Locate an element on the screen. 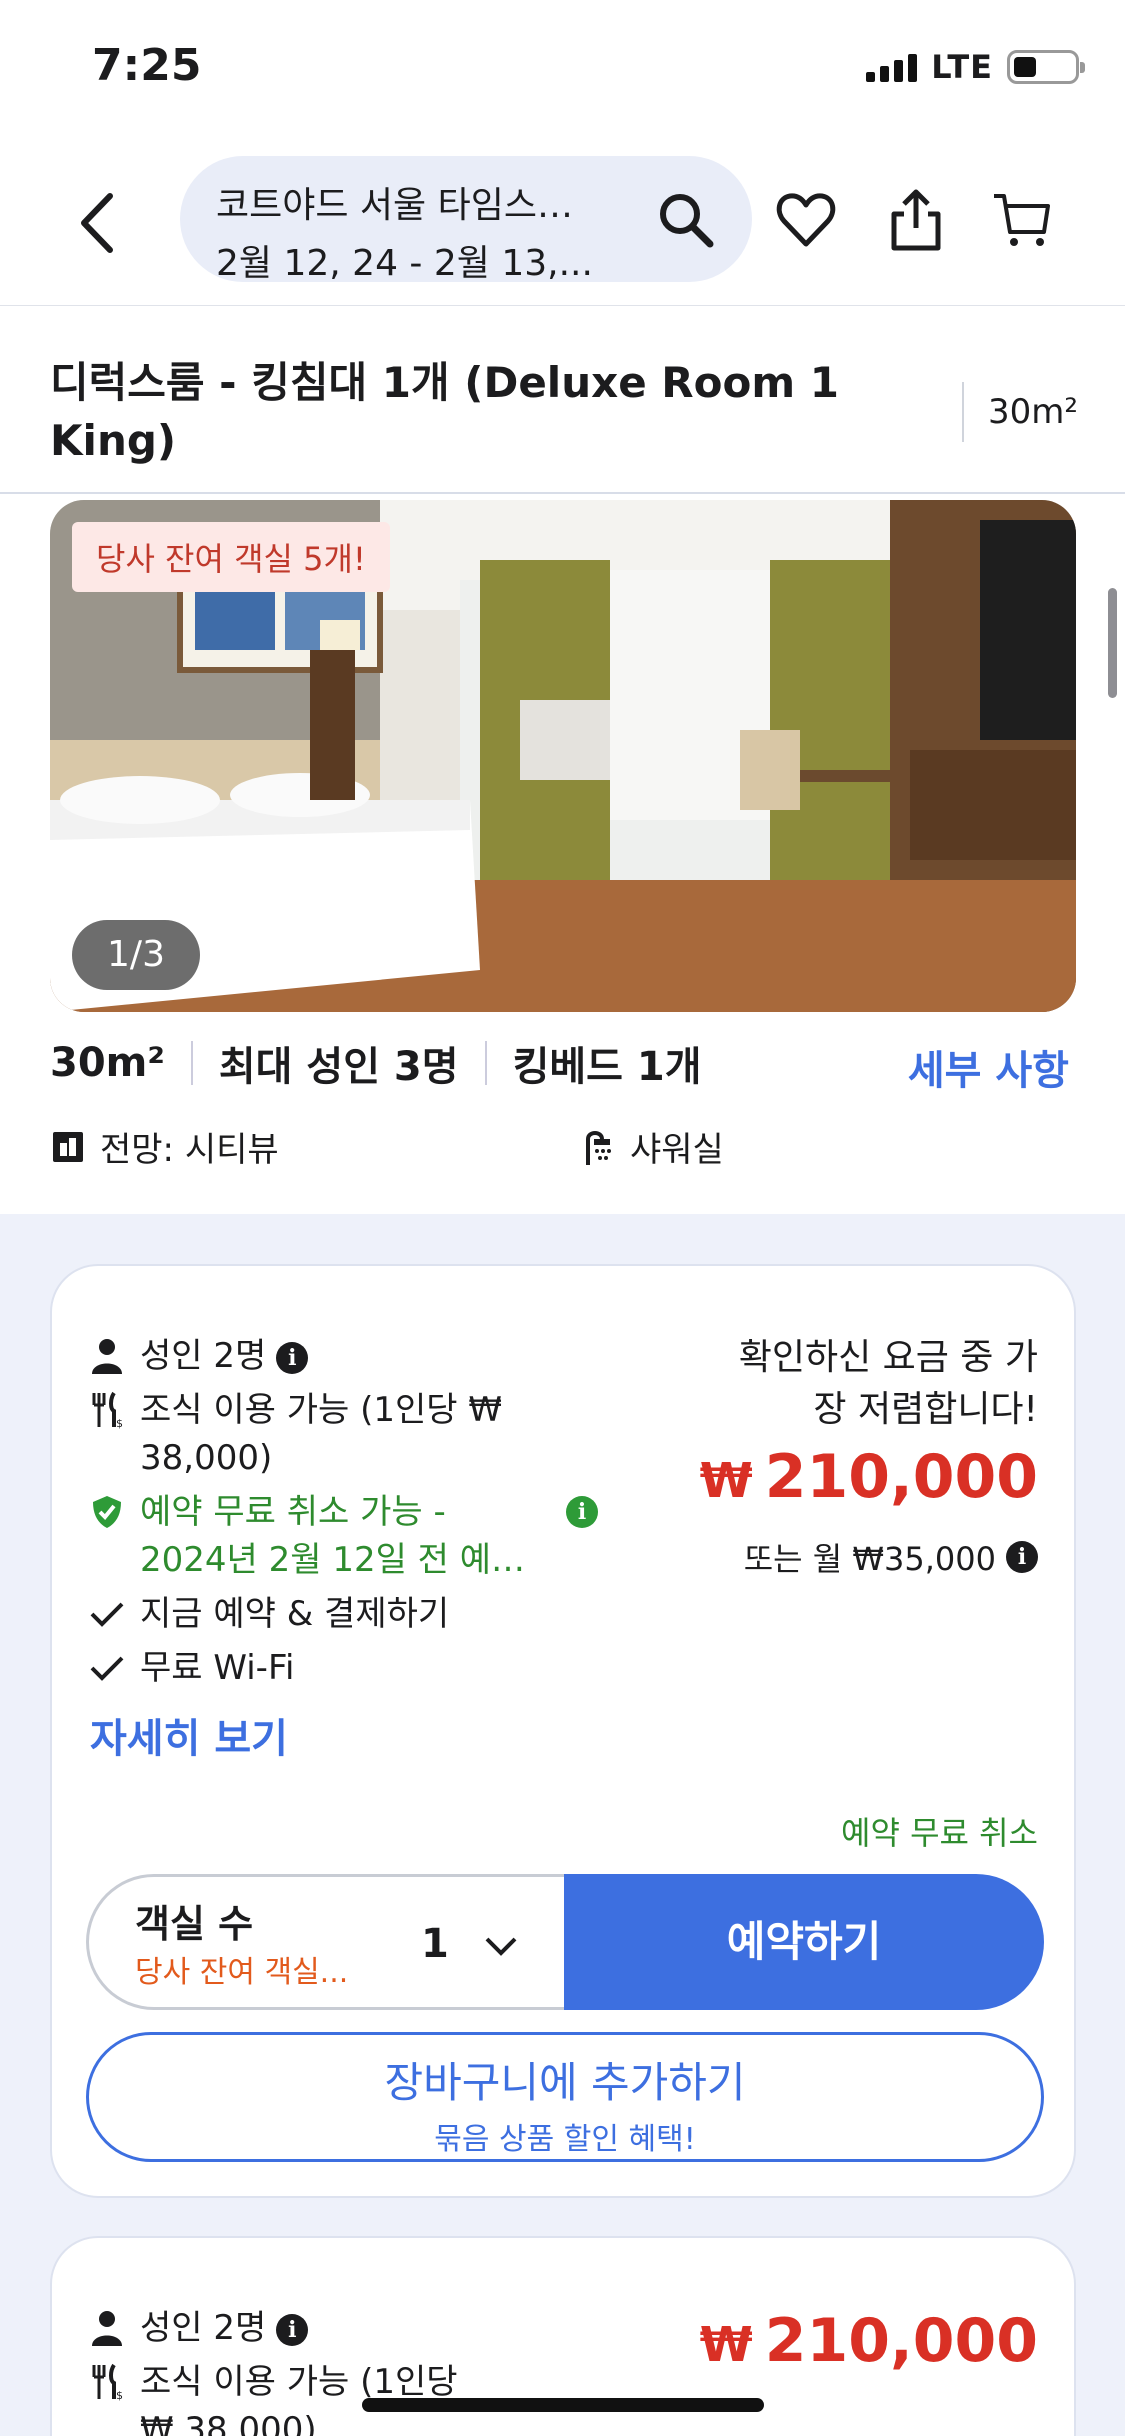  heart-icon is located at coordinates (806, 220).